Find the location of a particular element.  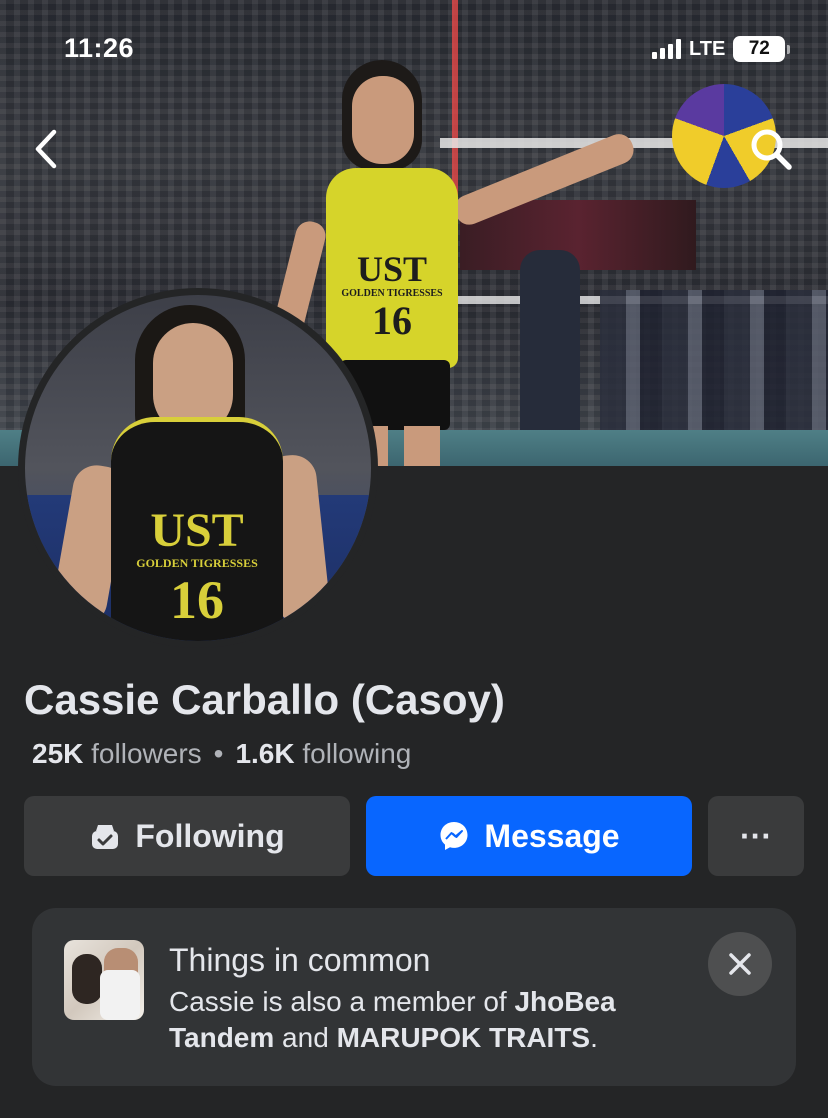

back-button is located at coordinates (48, 149).